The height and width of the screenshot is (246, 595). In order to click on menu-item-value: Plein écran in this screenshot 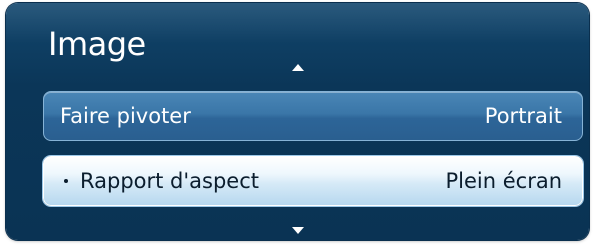, I will do `click(503, 181)`.